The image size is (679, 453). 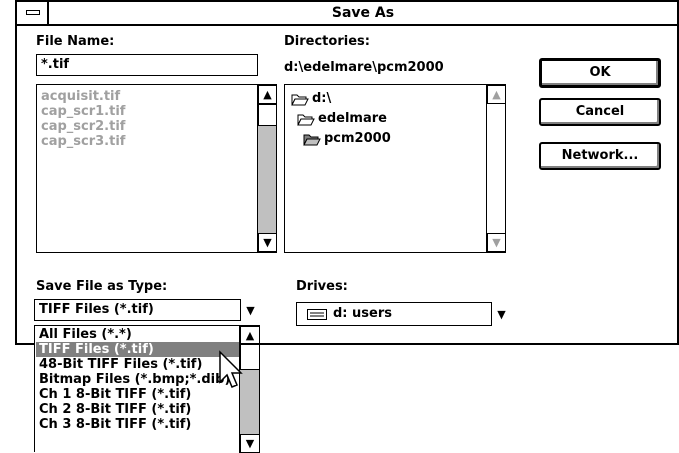 I want to click on save-type-option: All Files (*.*), so click(x=137, y=334).